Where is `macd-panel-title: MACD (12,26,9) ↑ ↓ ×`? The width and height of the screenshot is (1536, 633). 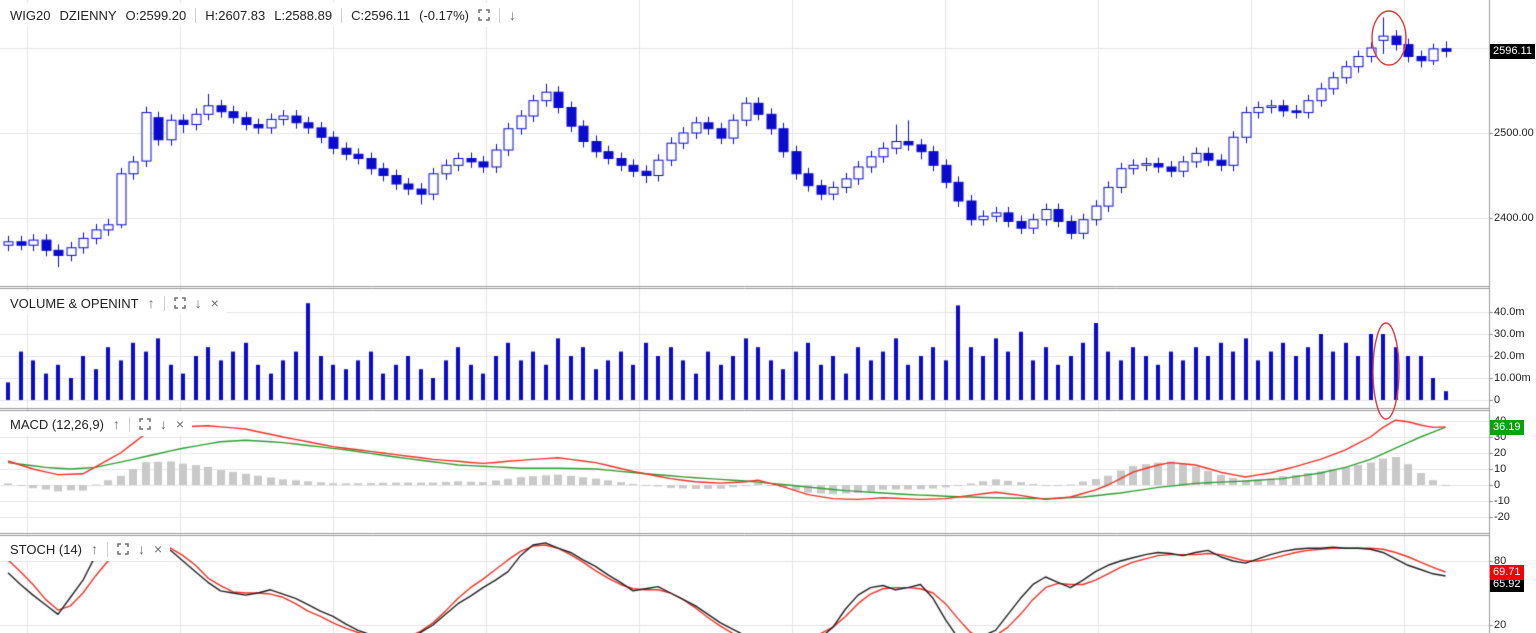
macd-panel-title: MACD (12,26,9) ↑ ↓ × is located at coordinates (96, 424).